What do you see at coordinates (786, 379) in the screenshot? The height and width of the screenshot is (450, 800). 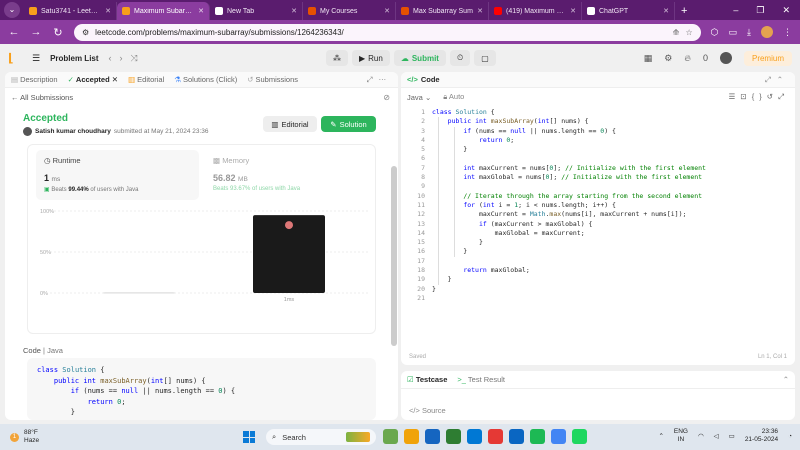 I see `collapse-icon: ⌃` at bounding box center [786, 379].